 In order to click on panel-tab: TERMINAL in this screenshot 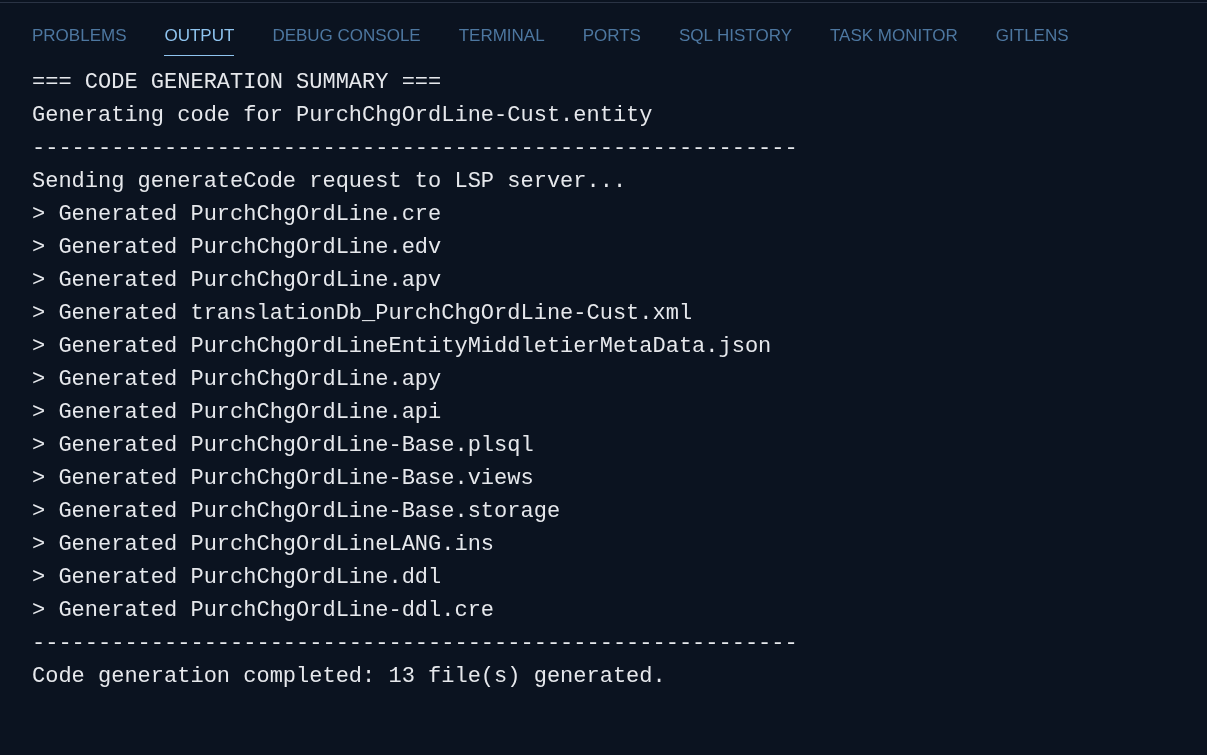, I will do `click(501, 38)`.